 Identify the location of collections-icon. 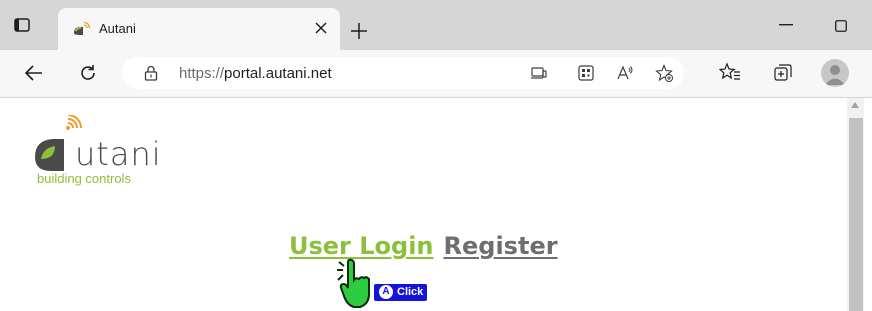
(783, 73).